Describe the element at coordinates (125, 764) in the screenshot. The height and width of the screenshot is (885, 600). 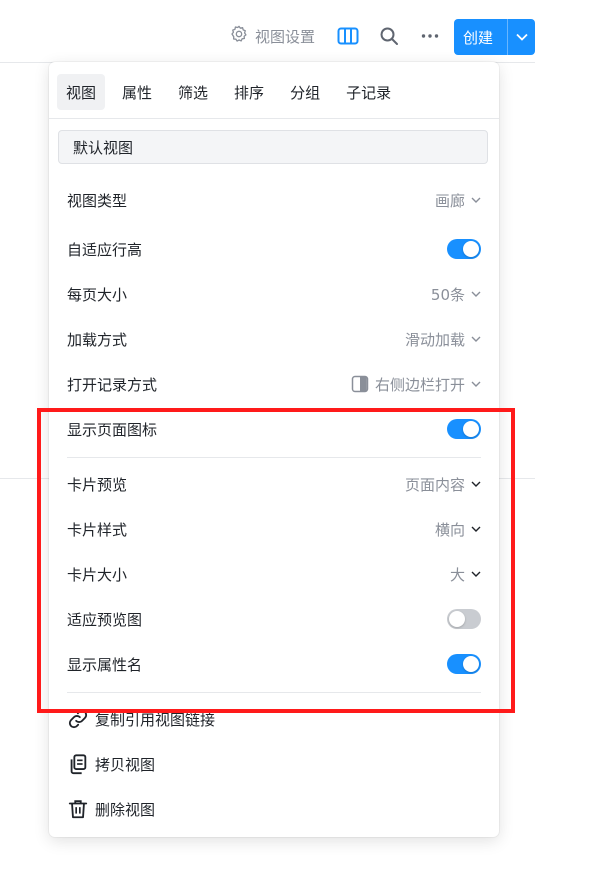
I see `duplicate-view-label: 拷贝视图` at that location.